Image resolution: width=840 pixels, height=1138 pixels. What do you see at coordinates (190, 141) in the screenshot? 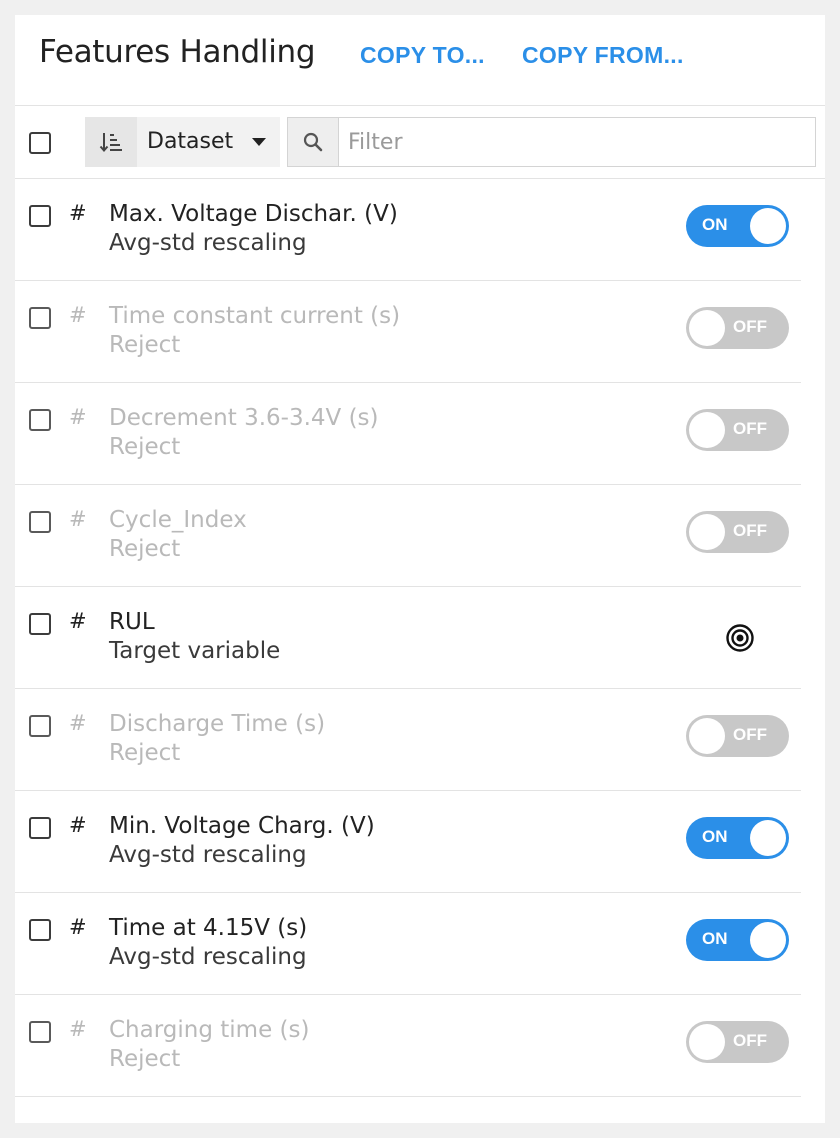
I see `dataset-select-value: Dataset` at bounding box center [190, 141].